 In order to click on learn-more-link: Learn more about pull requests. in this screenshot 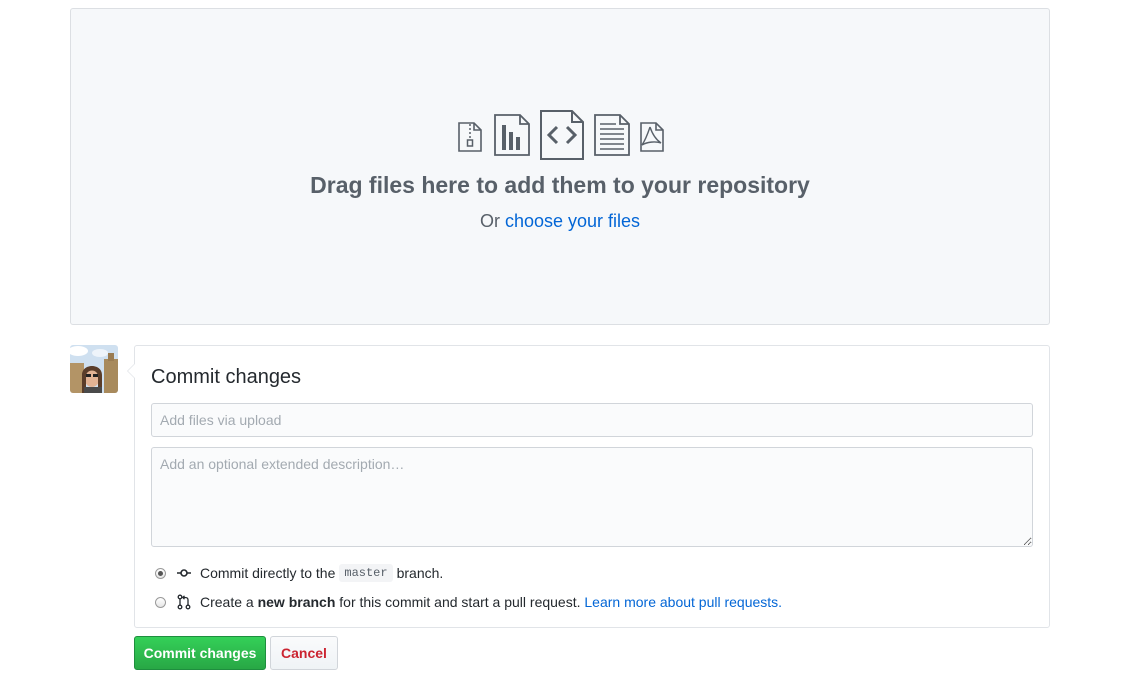, I will do `click(683, 602)`.